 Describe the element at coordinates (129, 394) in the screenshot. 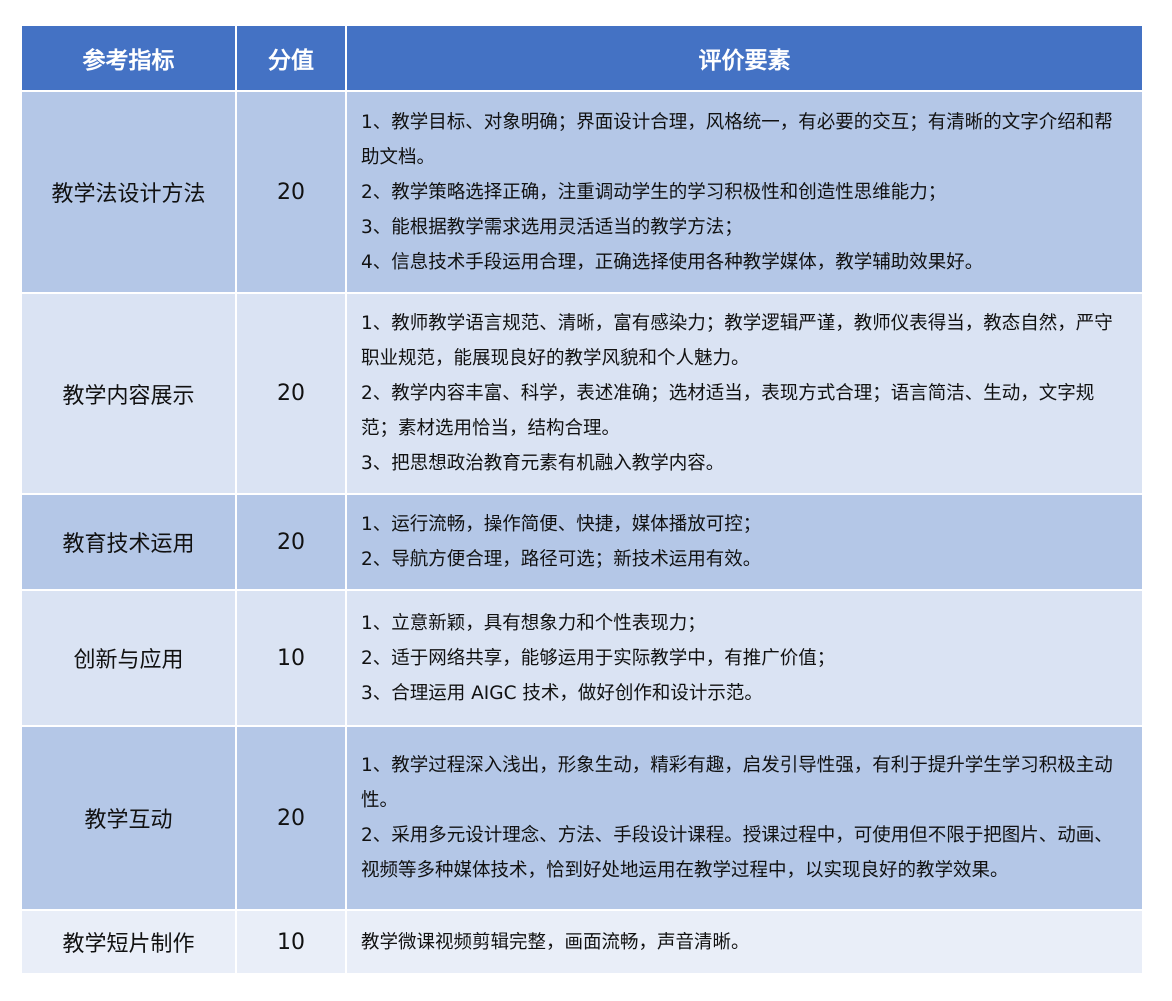

I see `indicator-name: 教学内容展示` at that location.